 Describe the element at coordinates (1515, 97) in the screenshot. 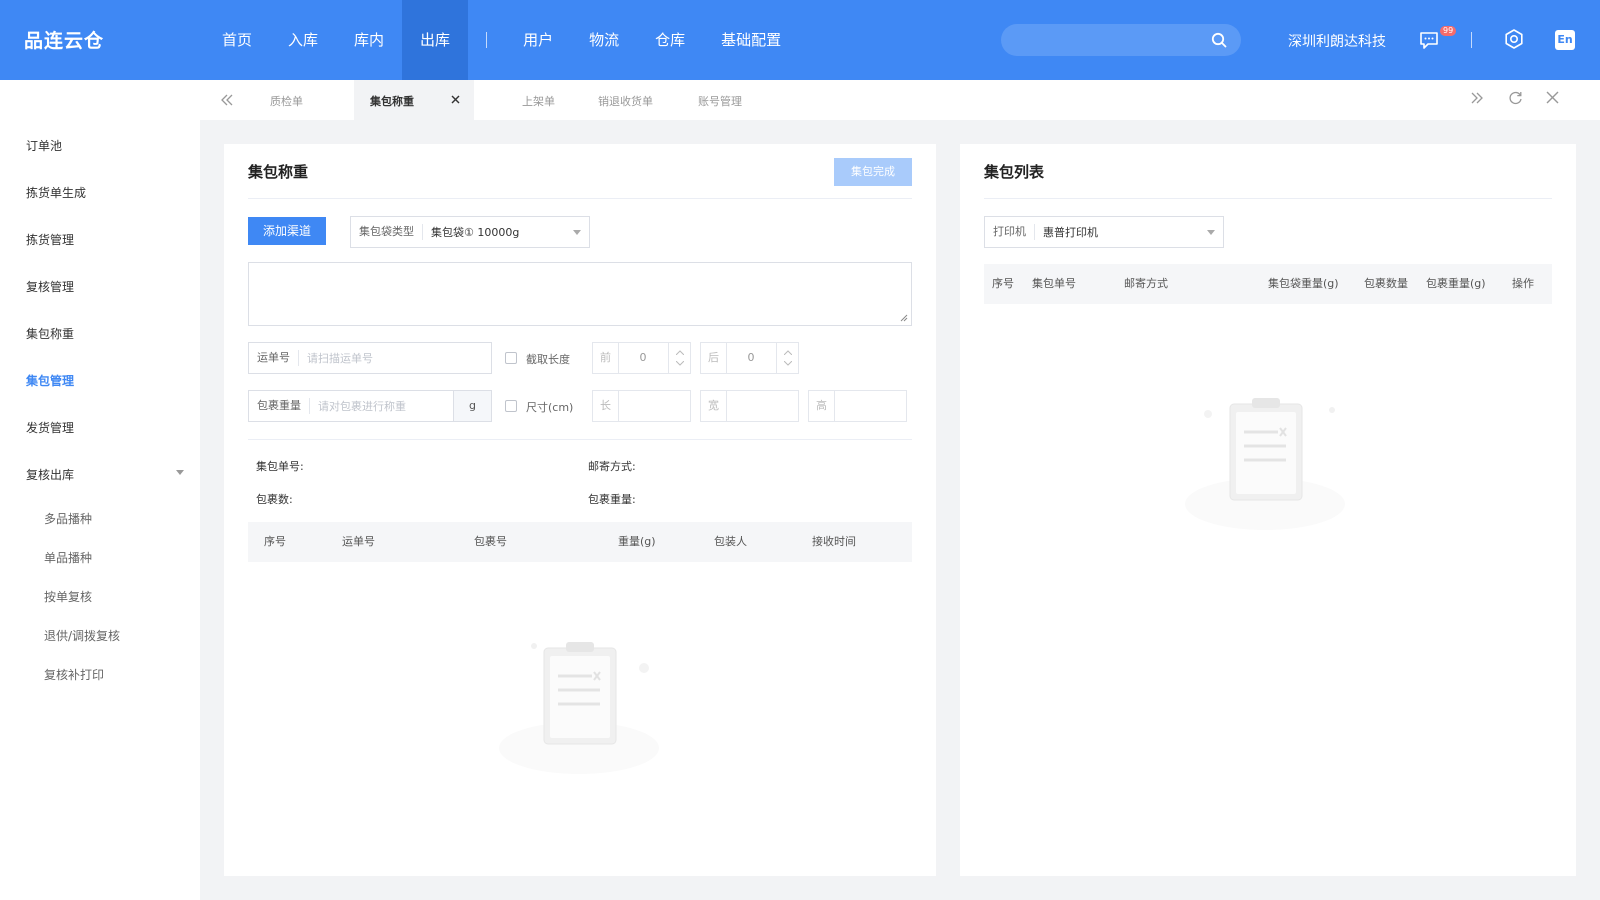

I see `refresh-icon` at that location.